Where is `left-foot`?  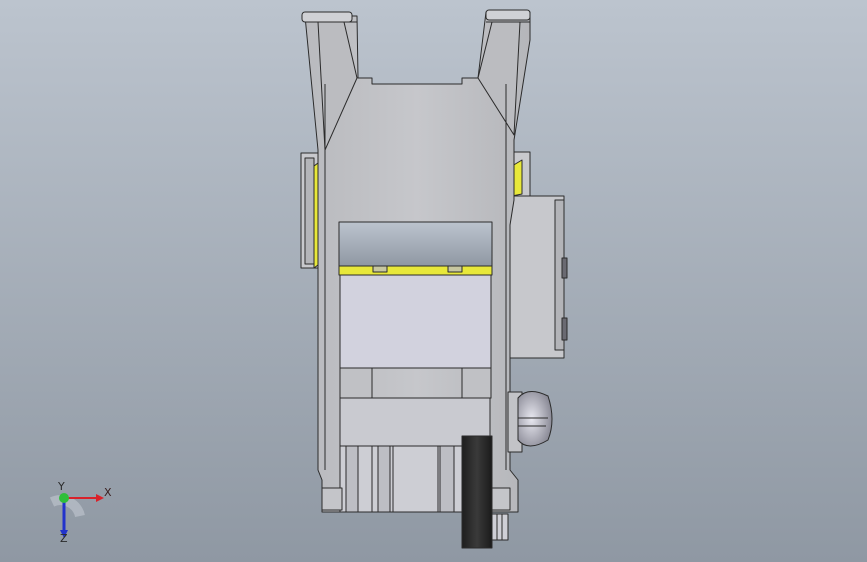
left-foot is located at coordinates (332, 499).